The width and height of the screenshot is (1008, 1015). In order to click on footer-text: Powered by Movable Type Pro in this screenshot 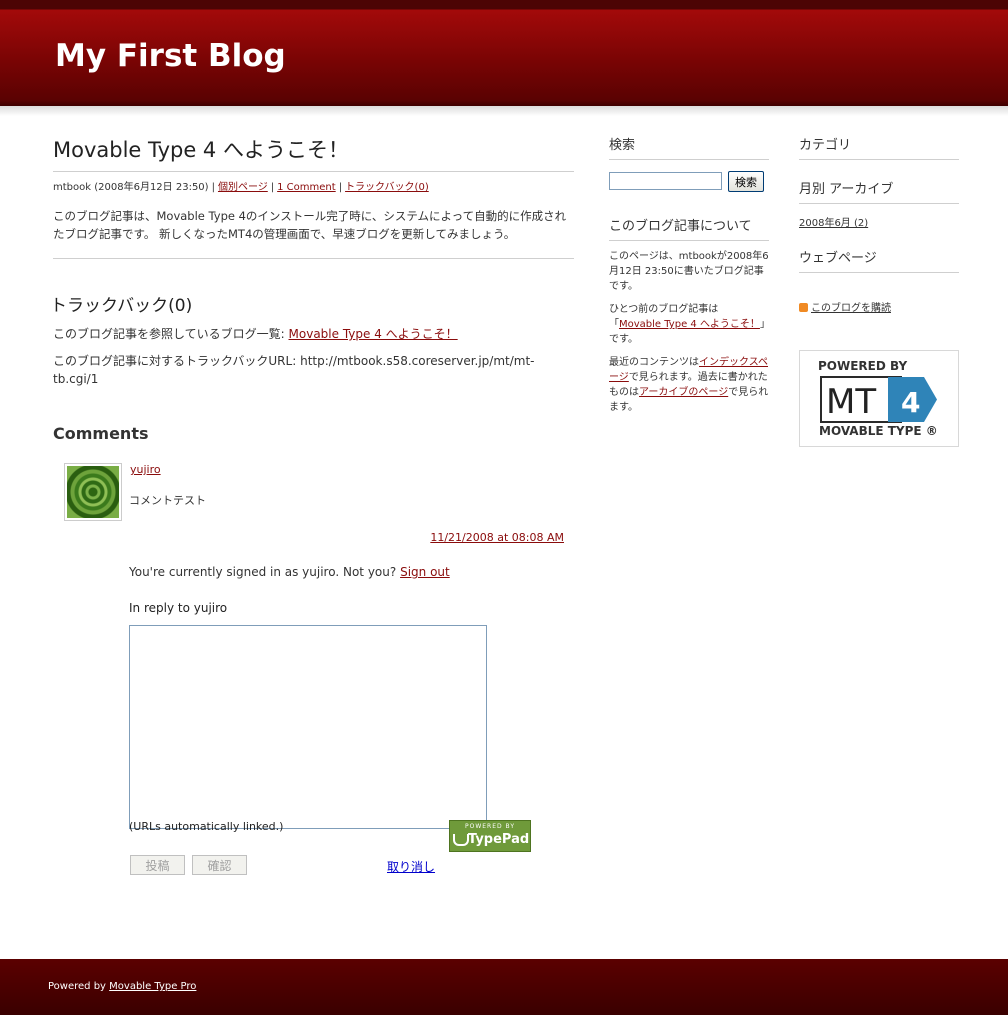, I will do `click(122, 986)`.